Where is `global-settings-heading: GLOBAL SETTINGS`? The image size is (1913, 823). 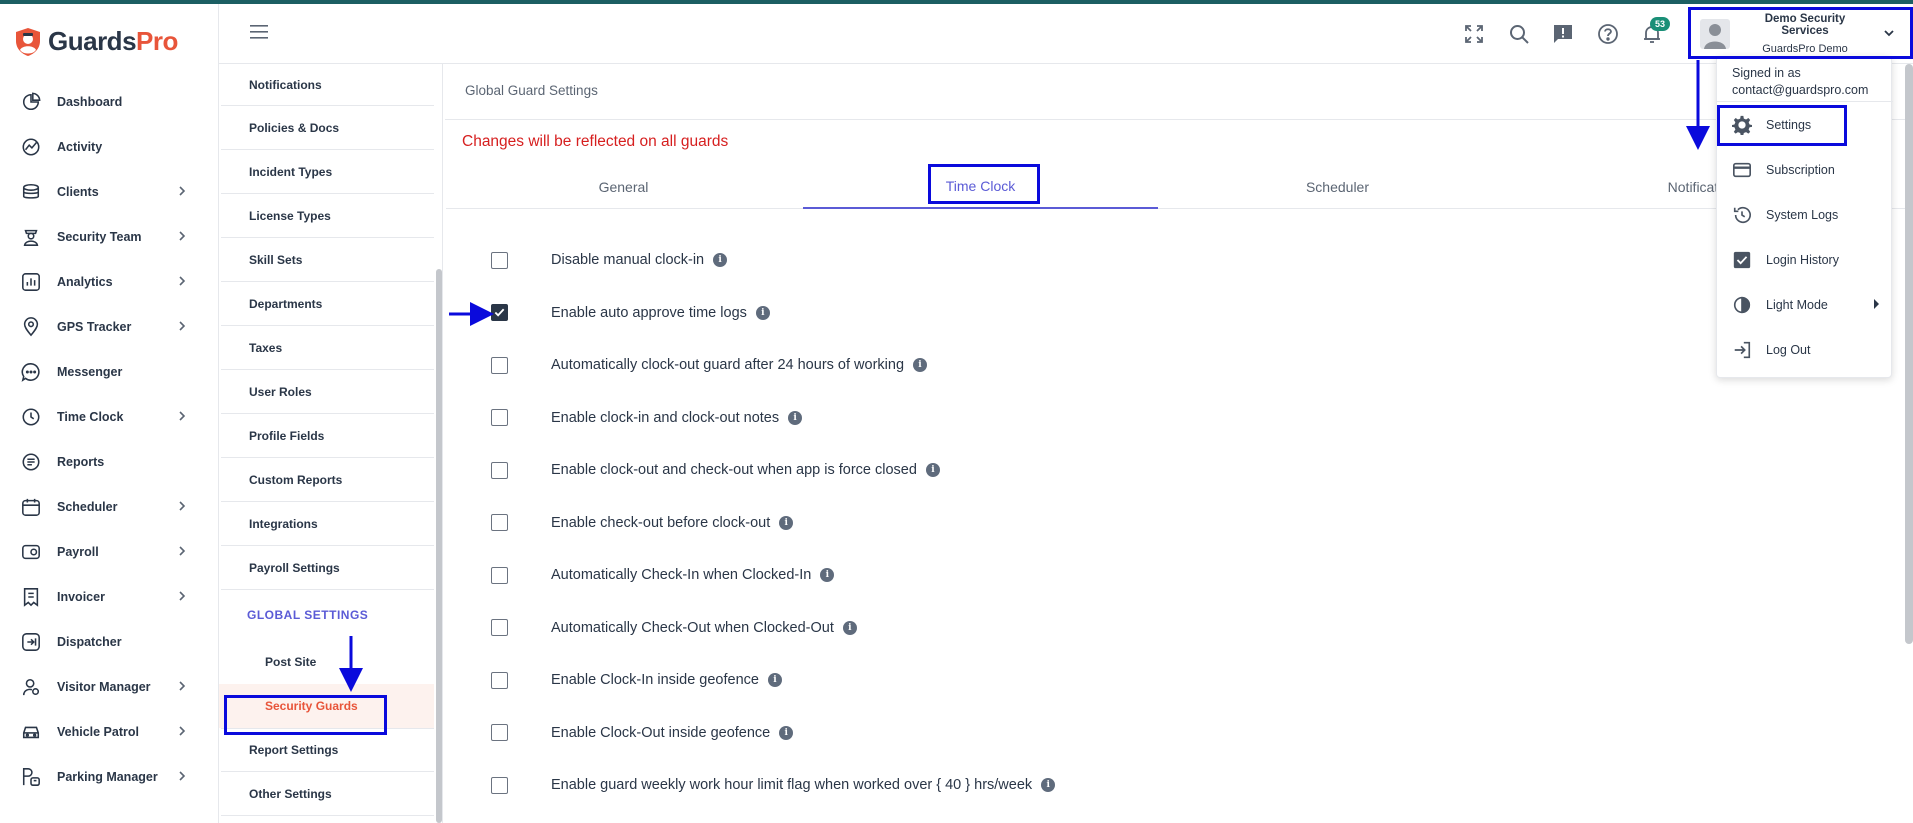 global-settings-heading: GLOBAL SETTINGS is located at coordinates (308, 615).